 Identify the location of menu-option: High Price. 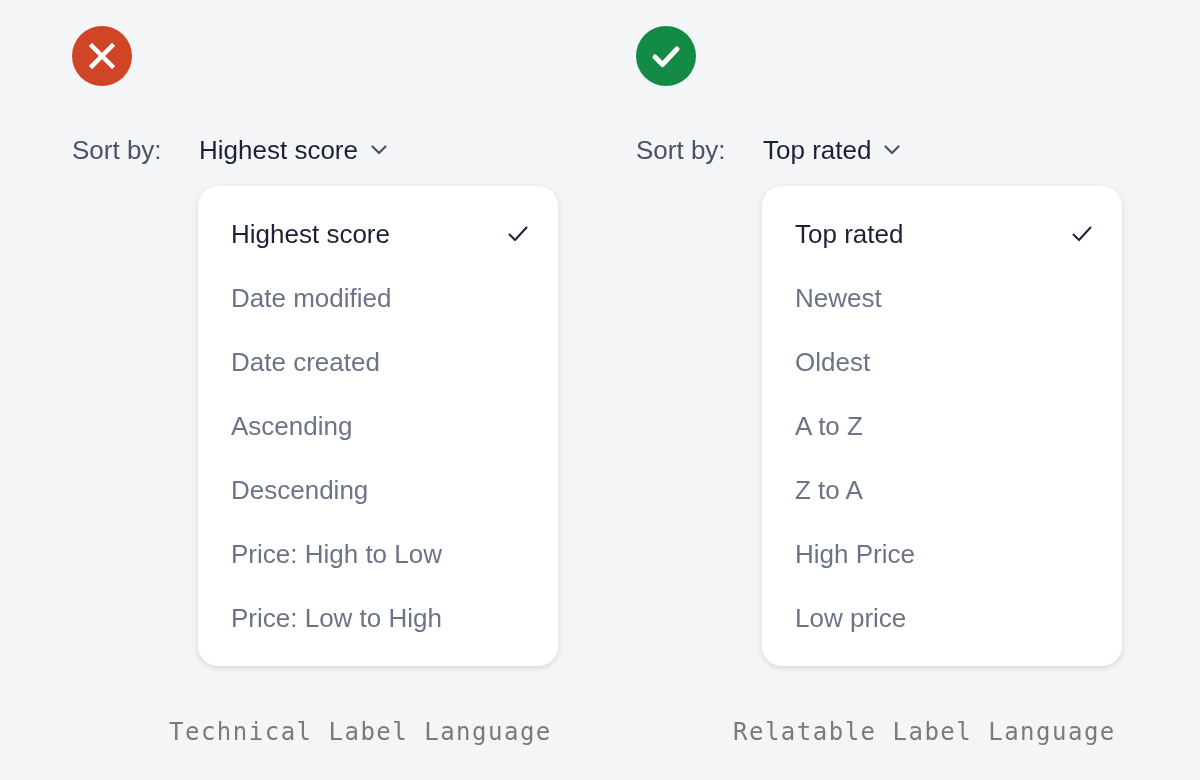
(942, 554).